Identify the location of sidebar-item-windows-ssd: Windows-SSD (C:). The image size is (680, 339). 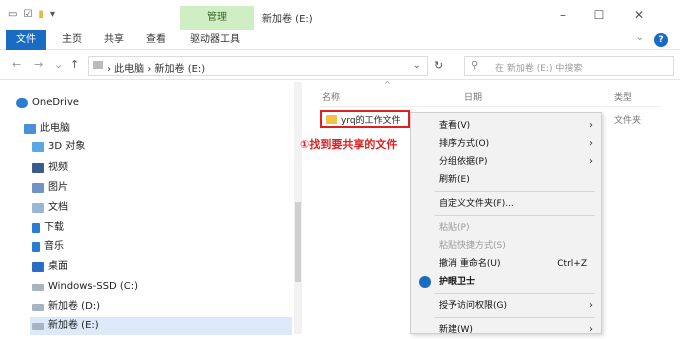
(85, 287).